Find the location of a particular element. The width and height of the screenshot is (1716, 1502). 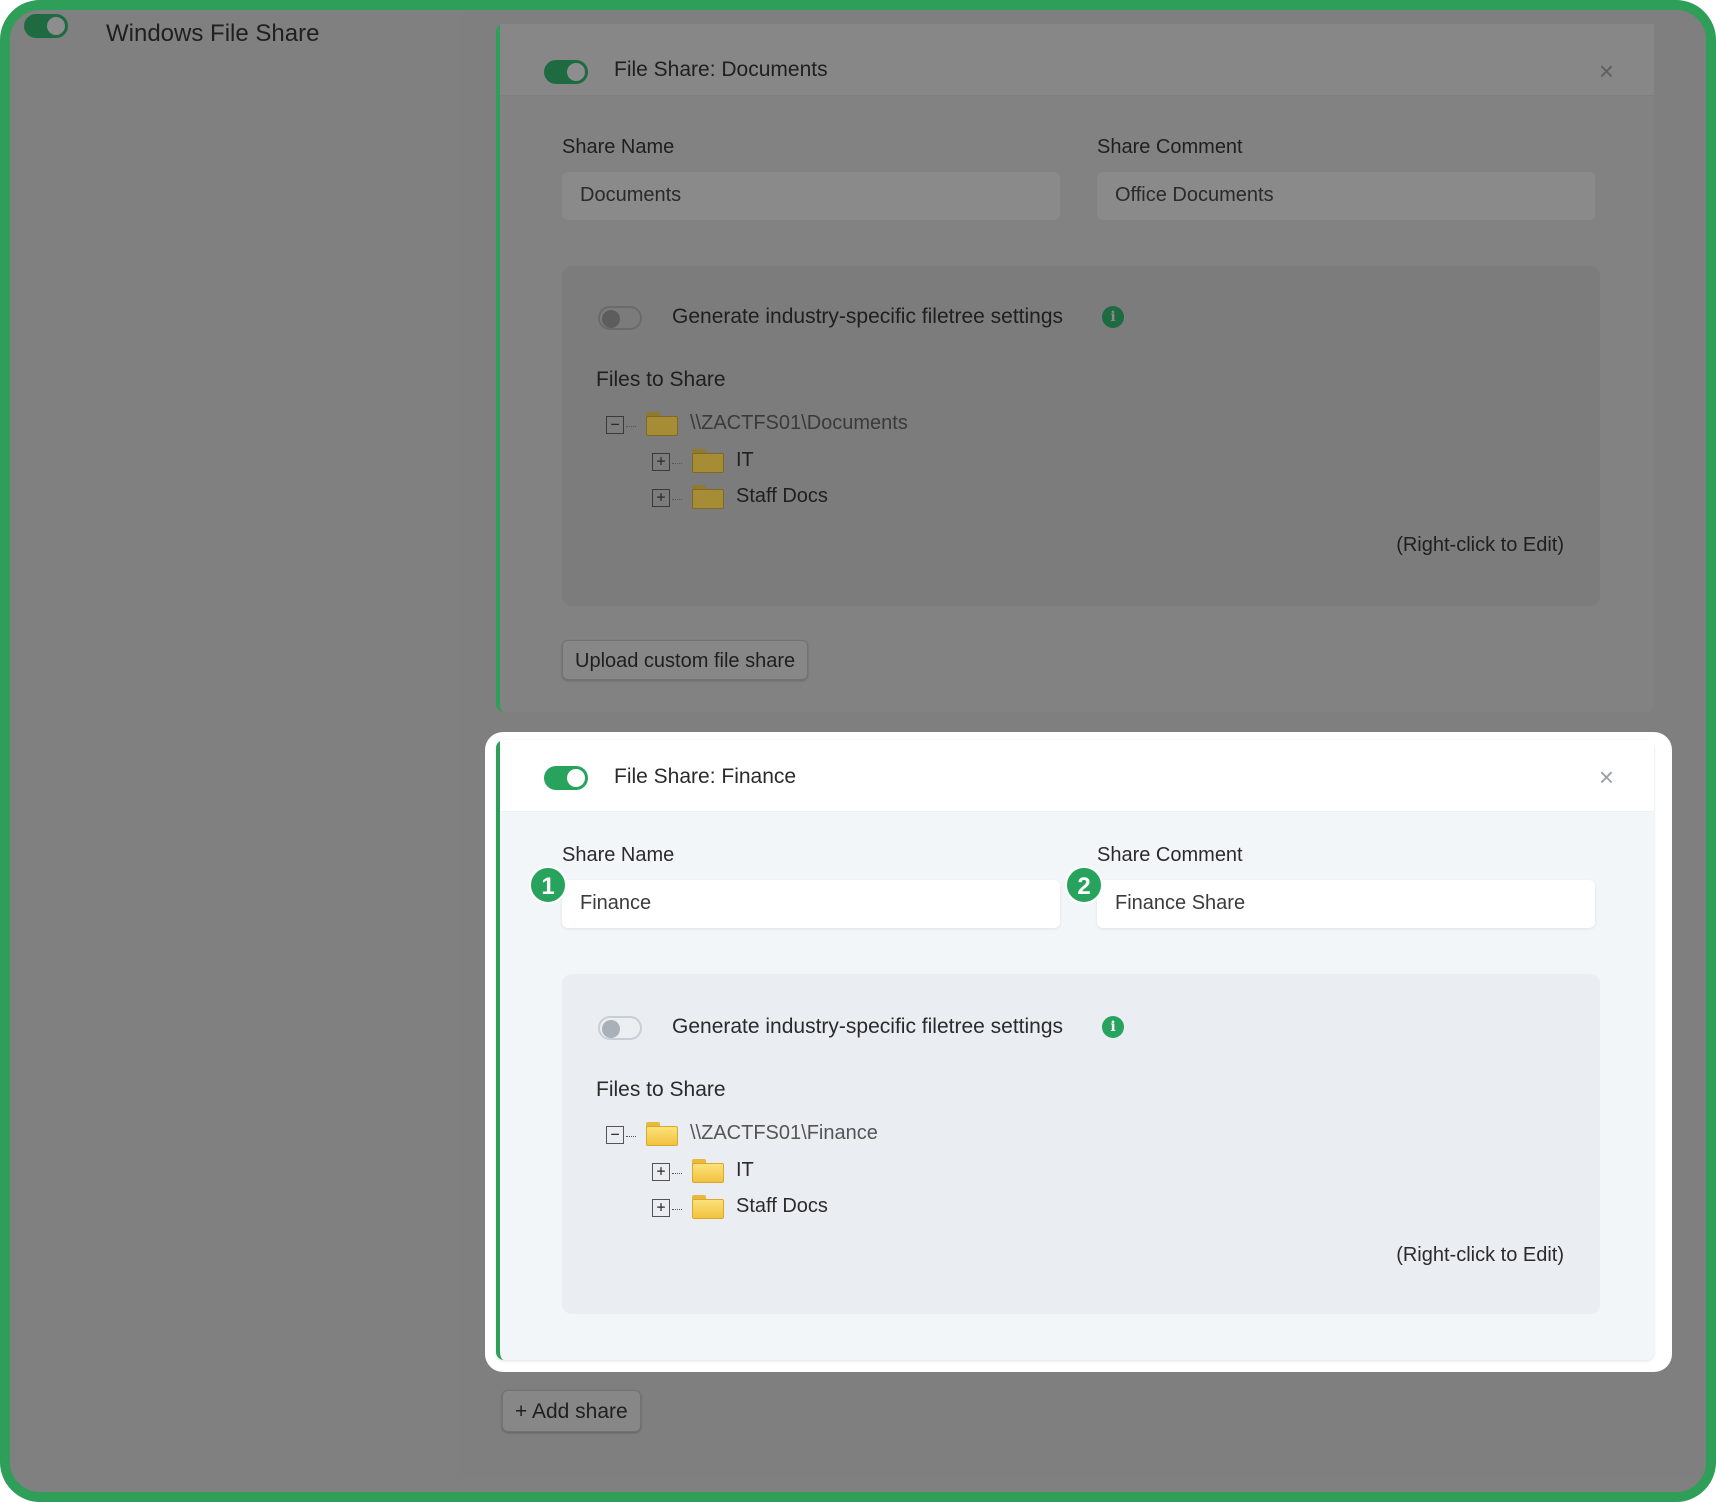

upload-custom-share-button: Upload custom file share is located at coordinates (685, 660).